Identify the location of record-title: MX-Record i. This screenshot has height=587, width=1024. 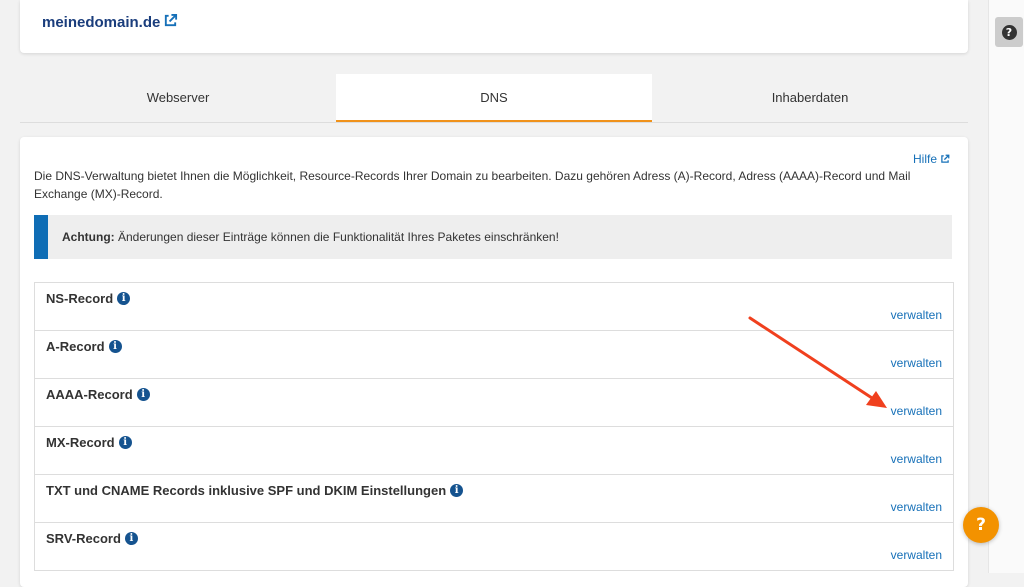
(89, 442).